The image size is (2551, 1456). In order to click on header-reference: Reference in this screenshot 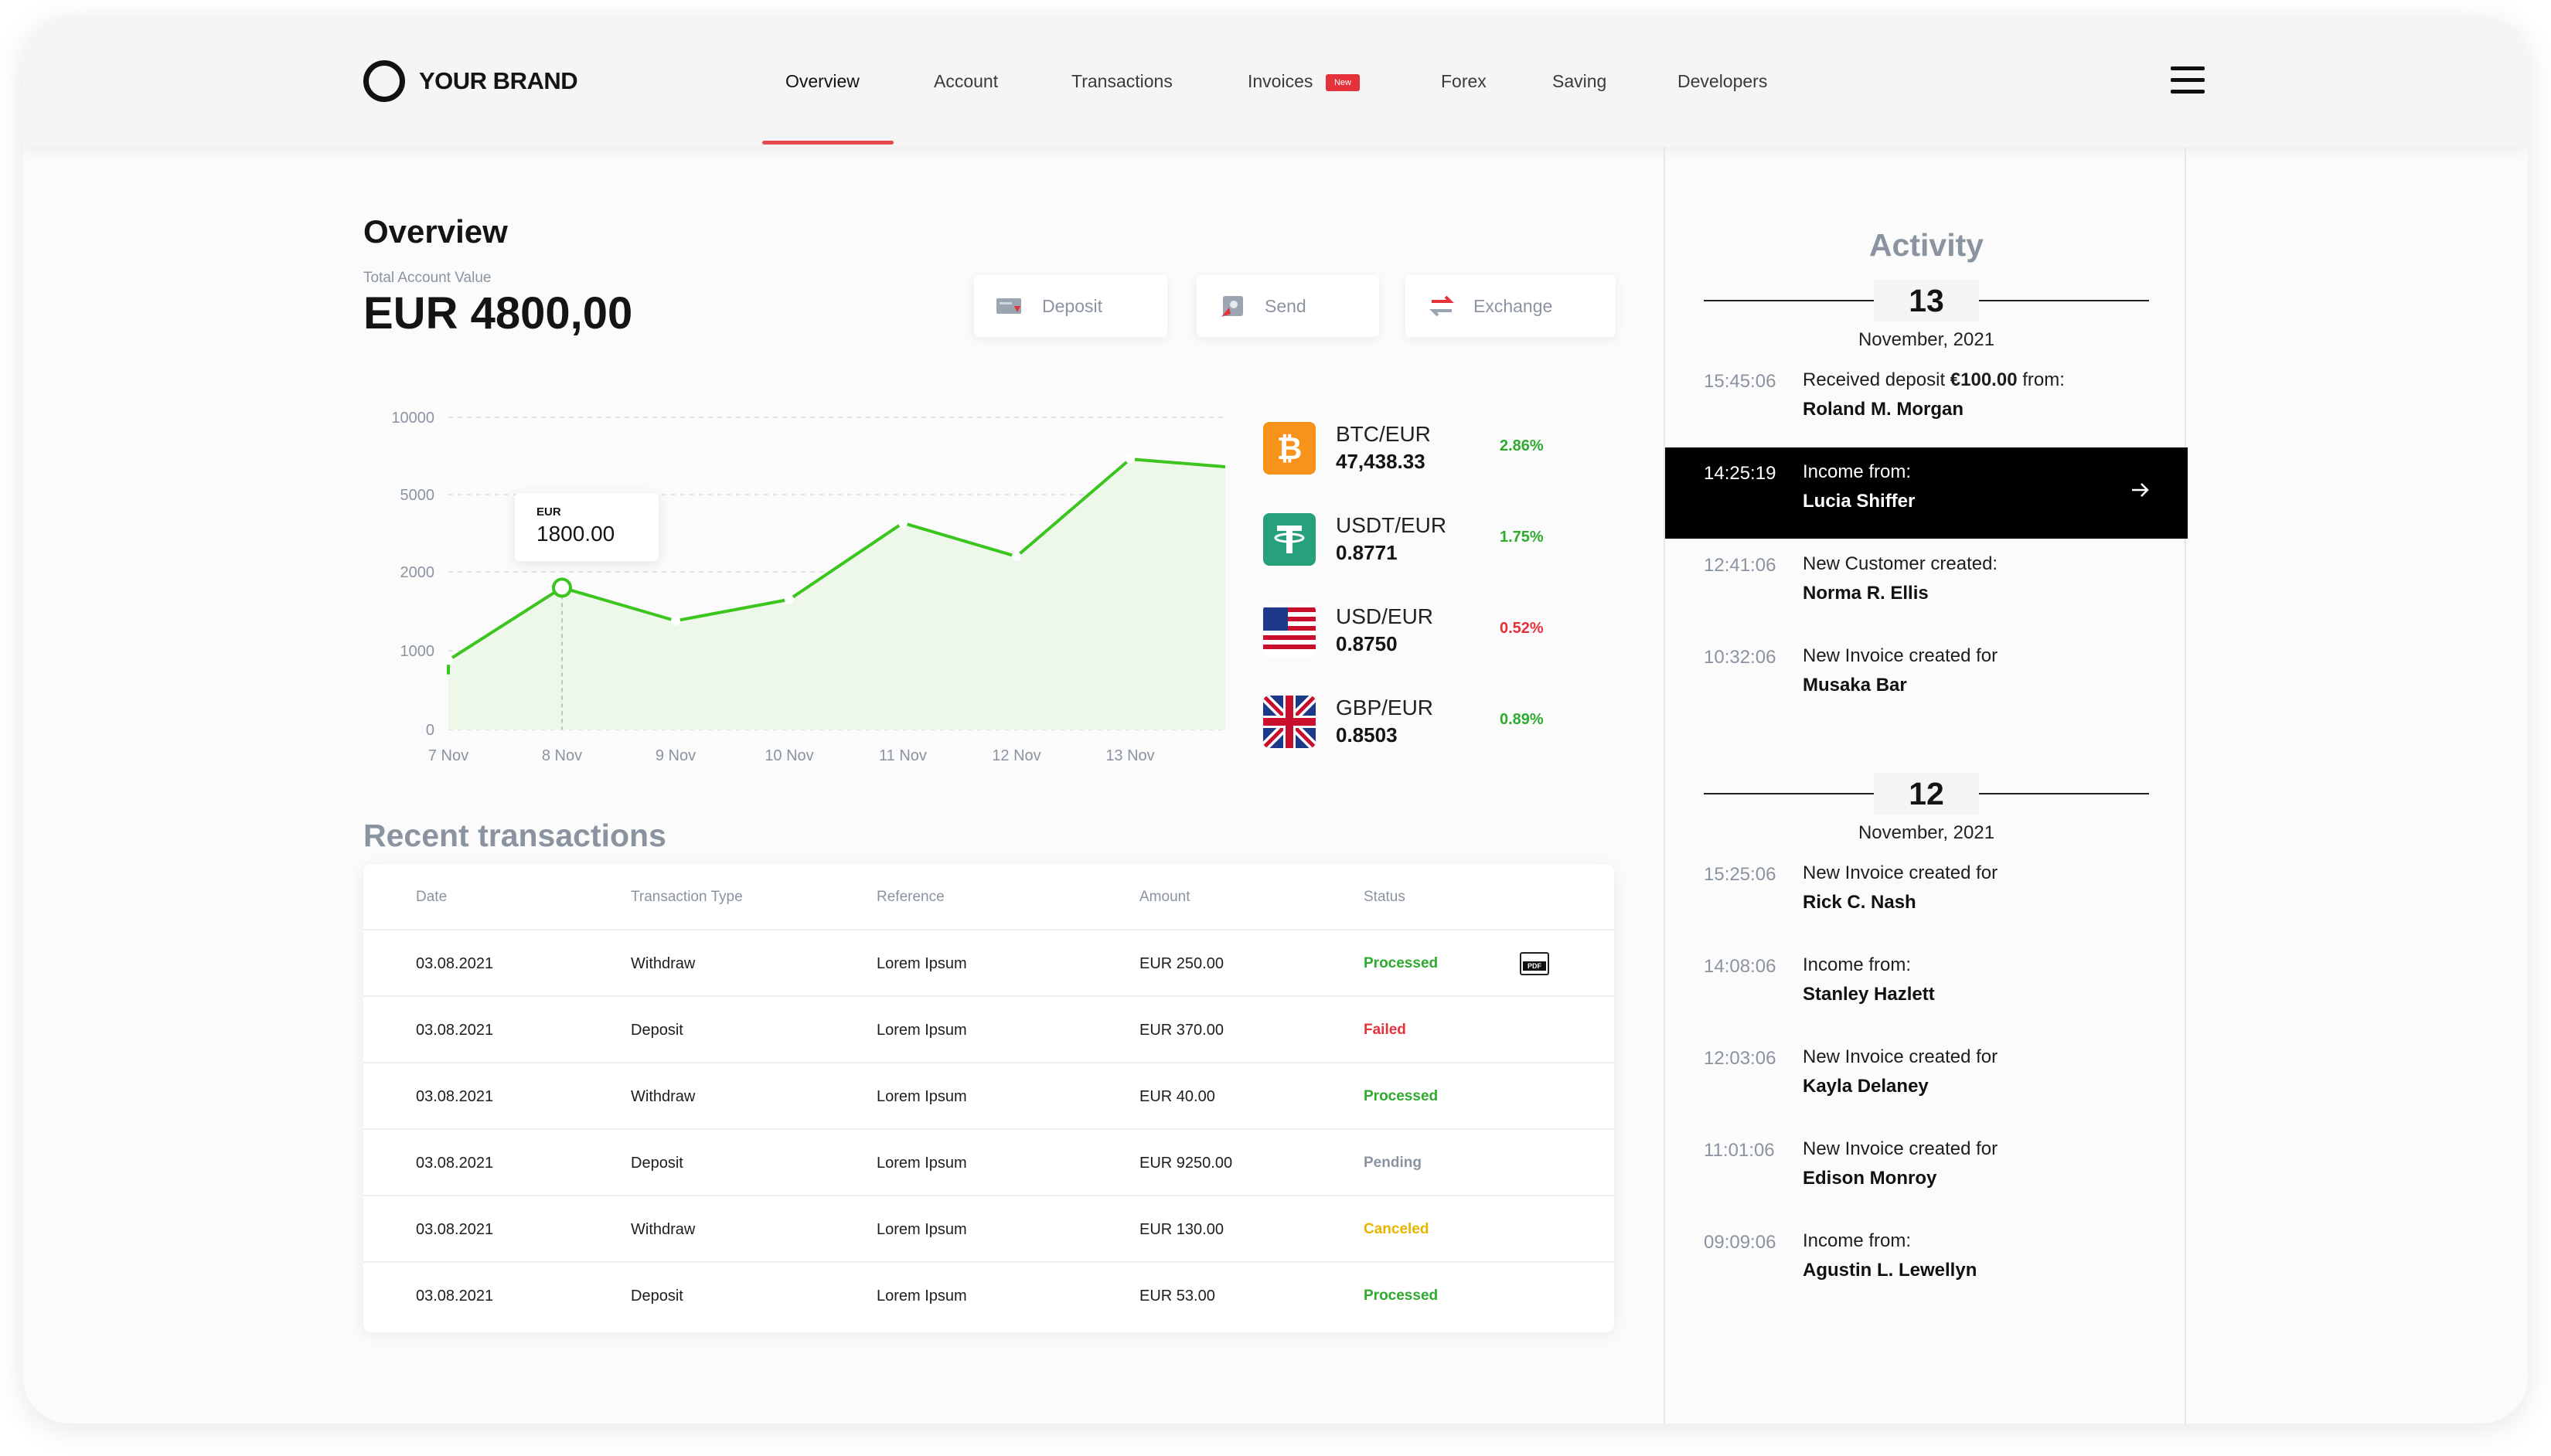, I will do `click(911, 897)`.